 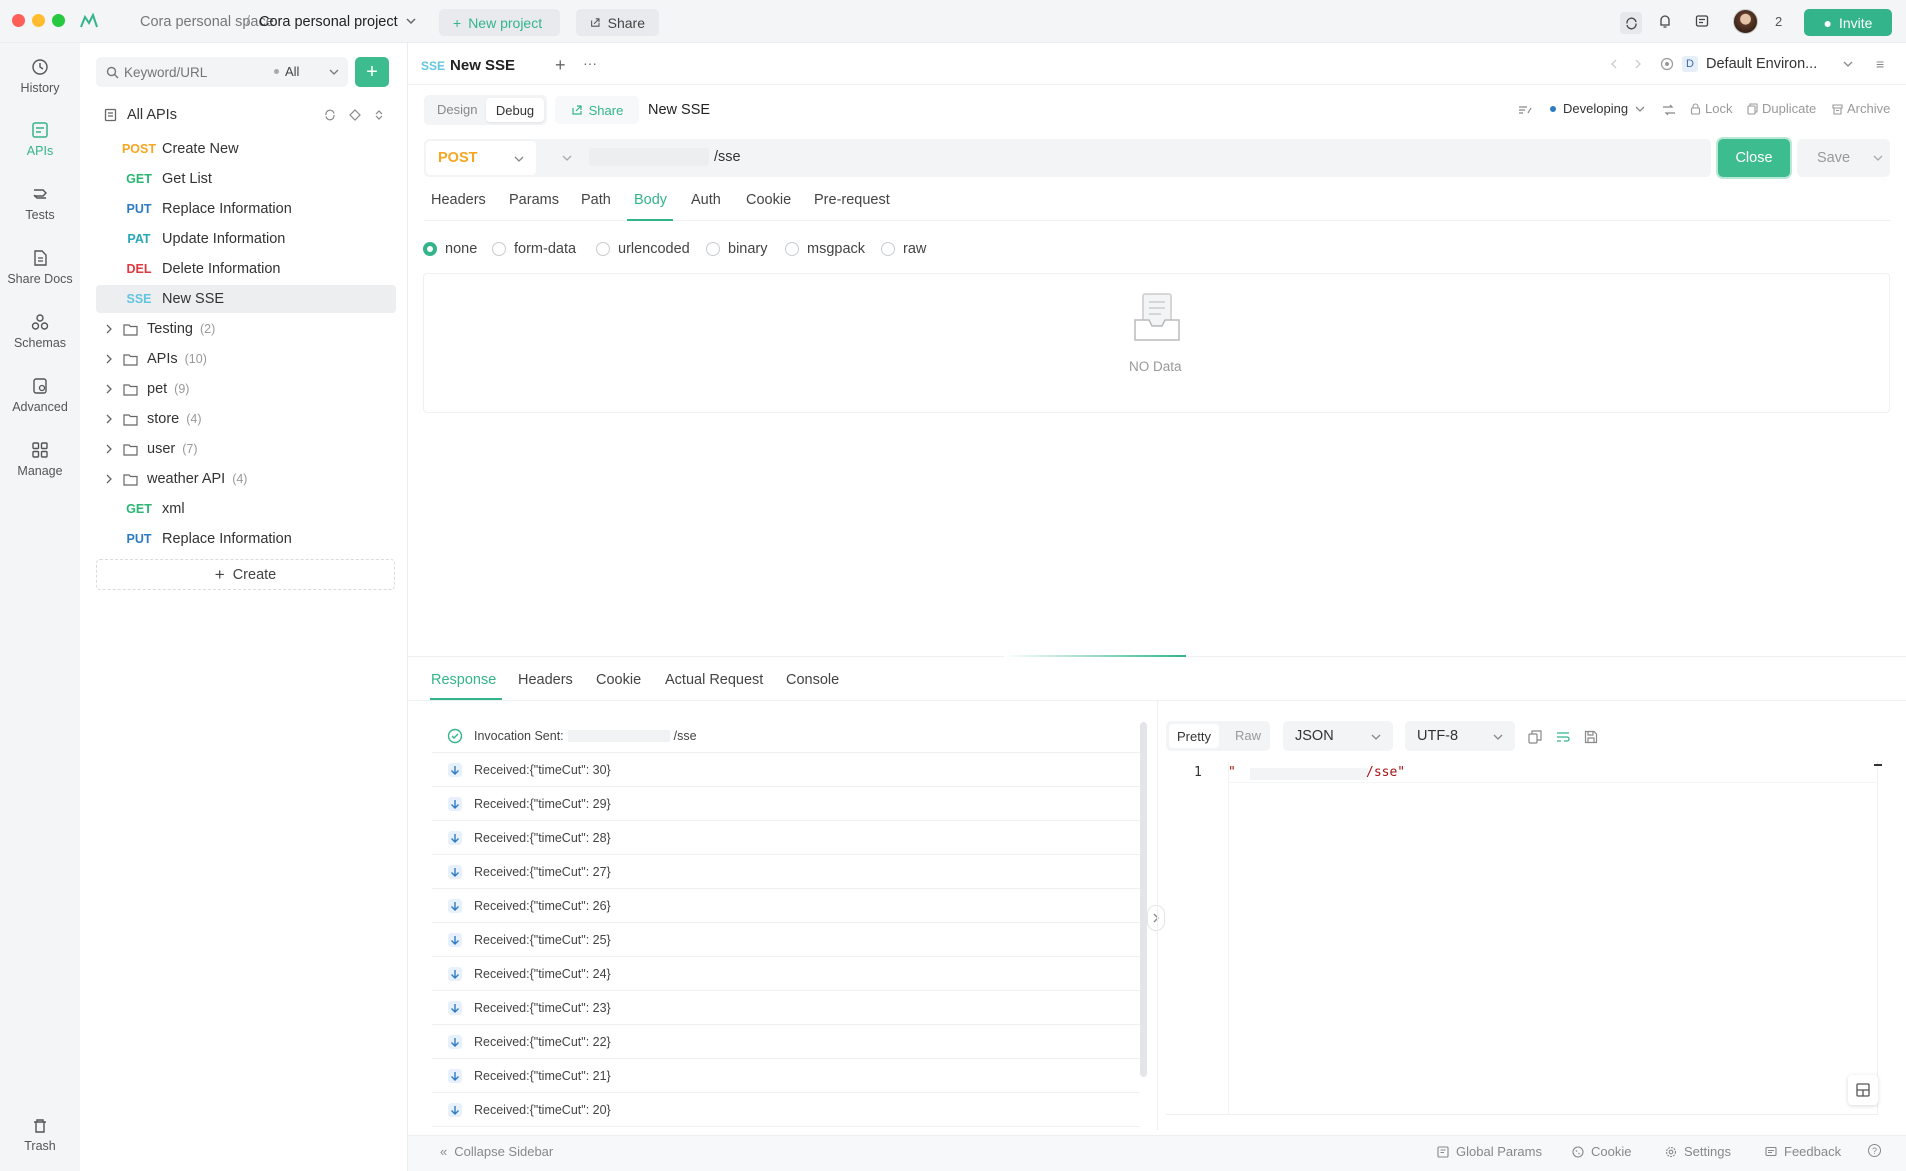 I want to click on body-type-msgpack: msgpack, so click(x=825, y=249).